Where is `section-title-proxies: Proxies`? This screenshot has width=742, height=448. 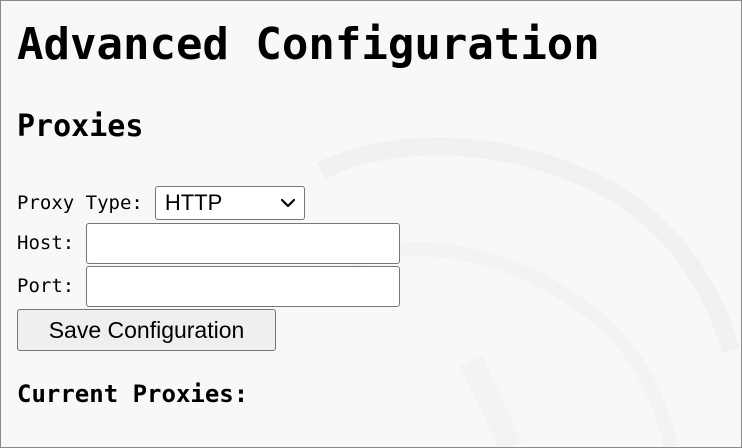 section-title-proxies: Proxies is located at coordinates (80, 126).